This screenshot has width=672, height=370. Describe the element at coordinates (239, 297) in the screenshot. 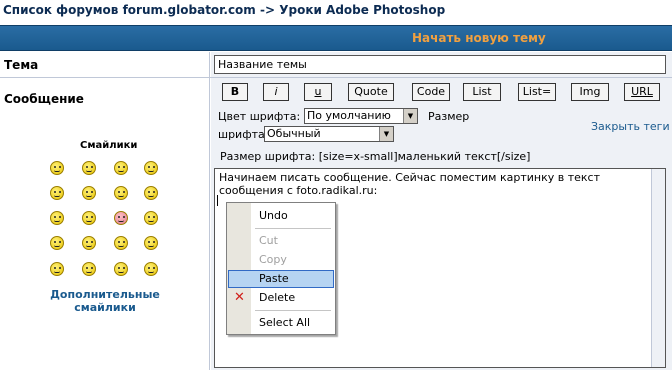

I see `delete-icon: ✕` at that location.